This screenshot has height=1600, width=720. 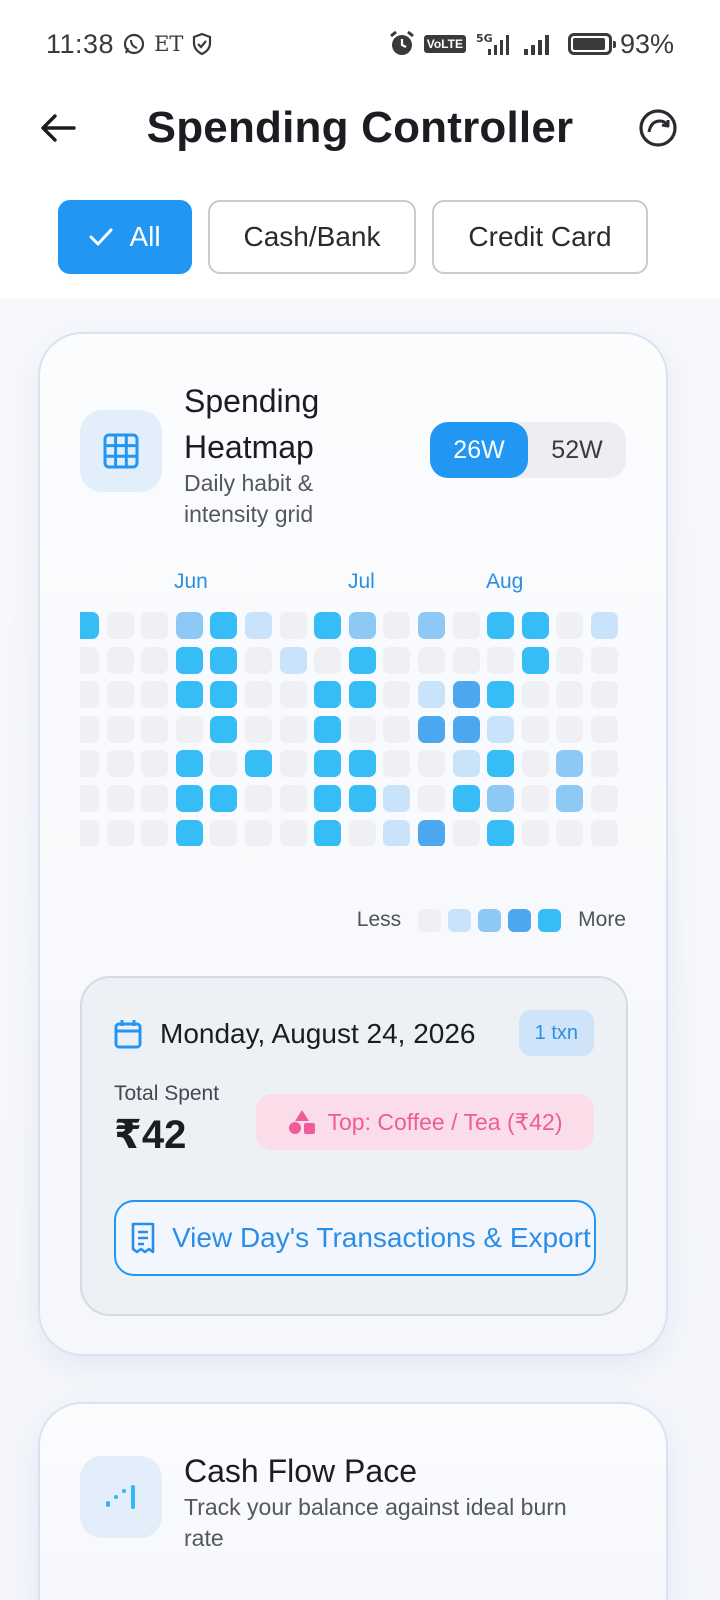 I want to click on view-day-transactions-button: View Day's Transactions & Export, so click(x=355, y=1238).